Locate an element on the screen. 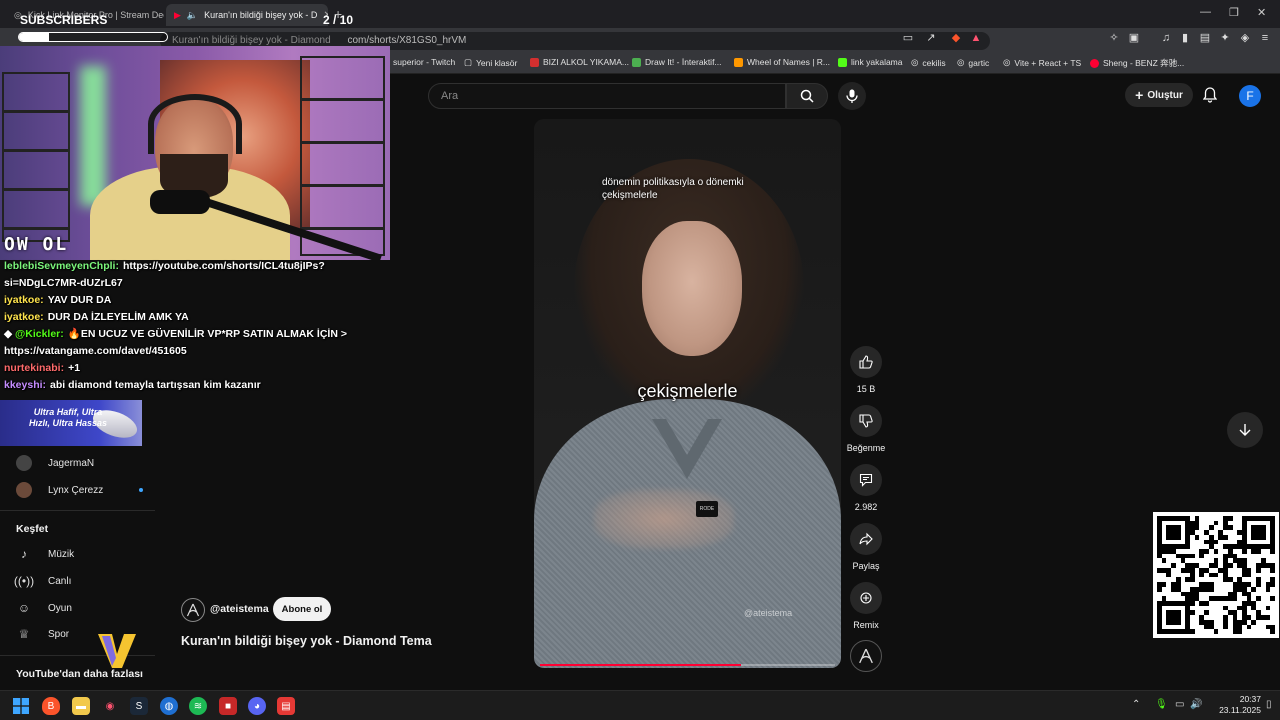  notifications-button is located at coordinates (1210, 95).